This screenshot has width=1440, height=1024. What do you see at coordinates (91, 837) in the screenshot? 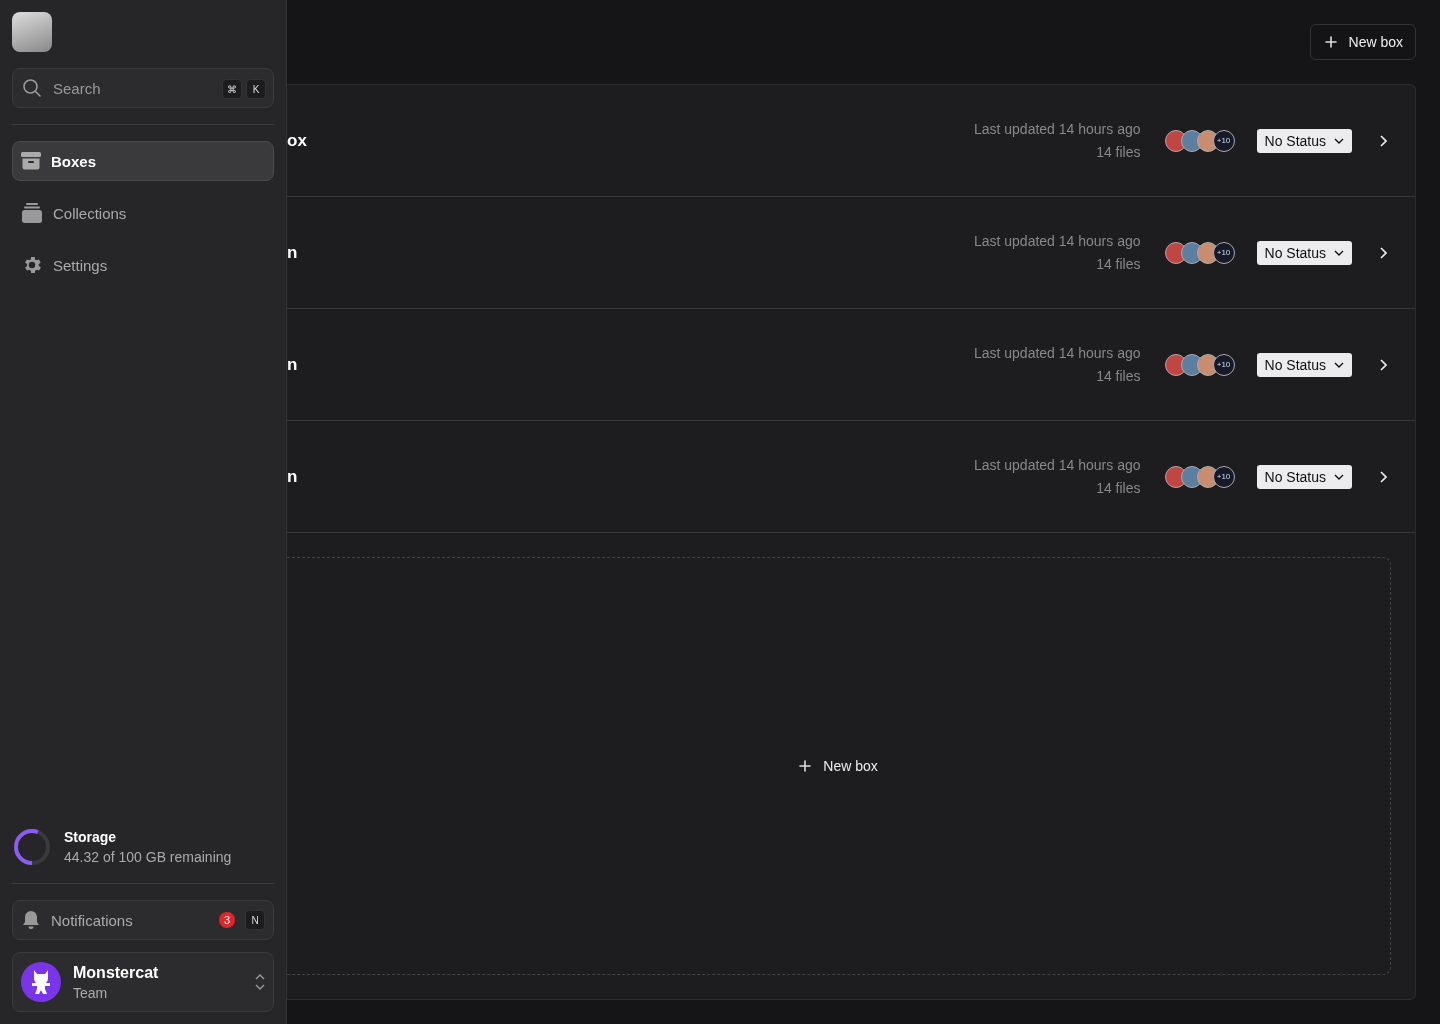
I see `storage-title: Storage` at bounding box center [91, 837].